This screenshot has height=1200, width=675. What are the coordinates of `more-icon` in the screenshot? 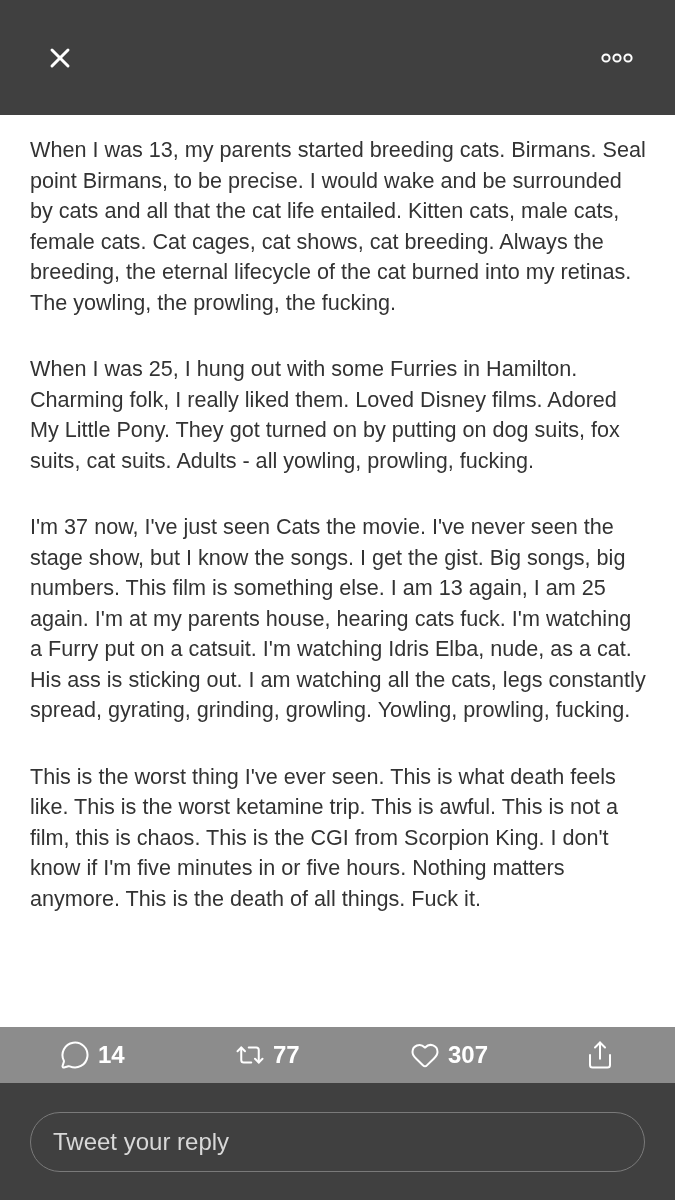 It's located at (617, 57).